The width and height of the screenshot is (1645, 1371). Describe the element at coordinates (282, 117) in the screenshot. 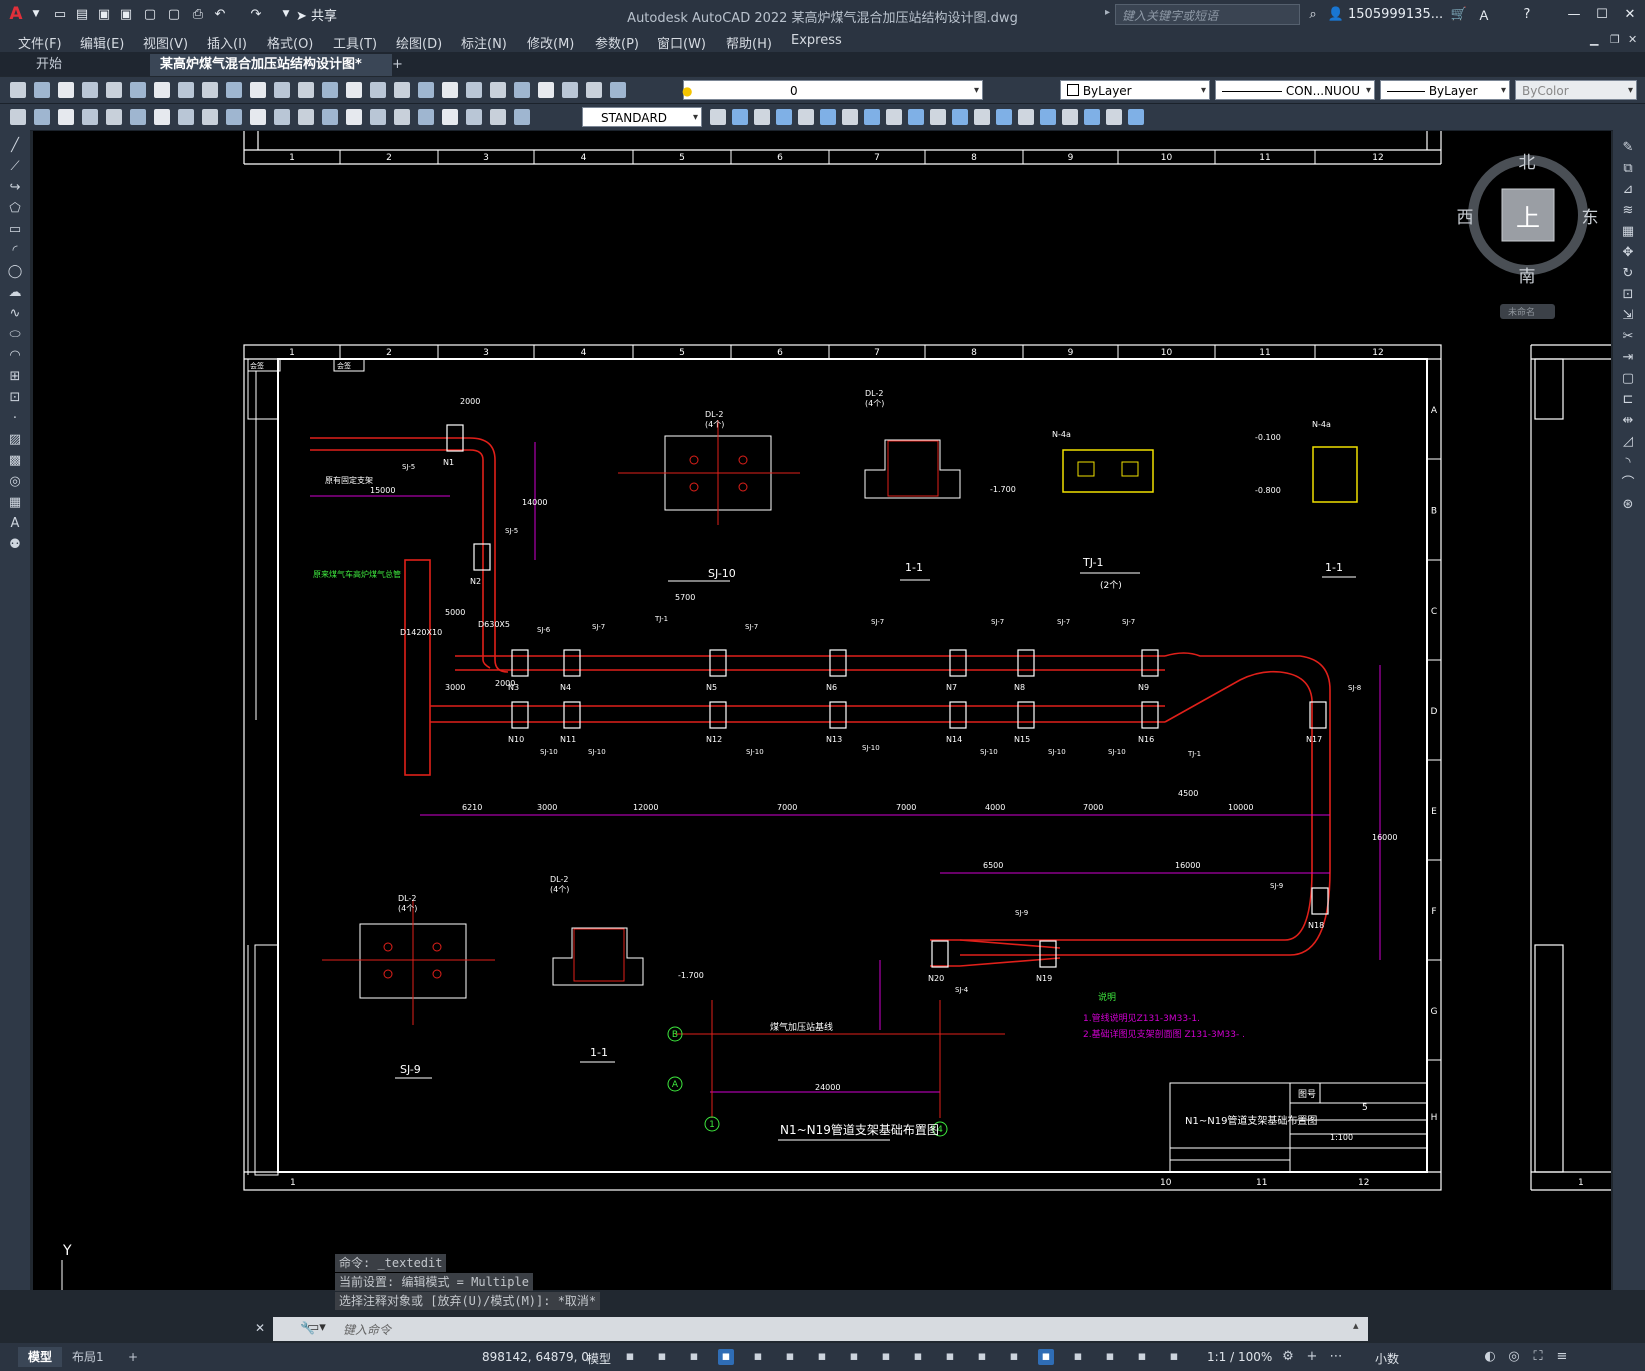

I see `spacing-icon` at that location.